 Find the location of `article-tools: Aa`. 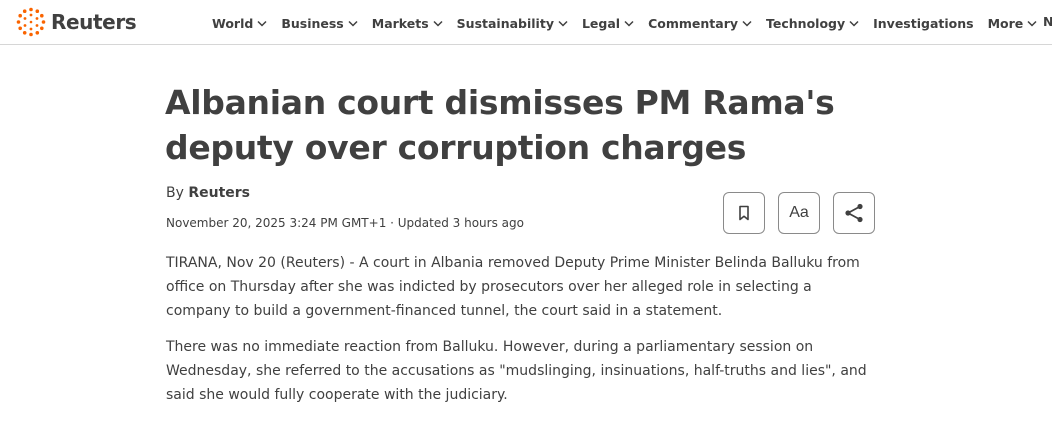

article-tools: Aa is located at coordinates (799, 213).